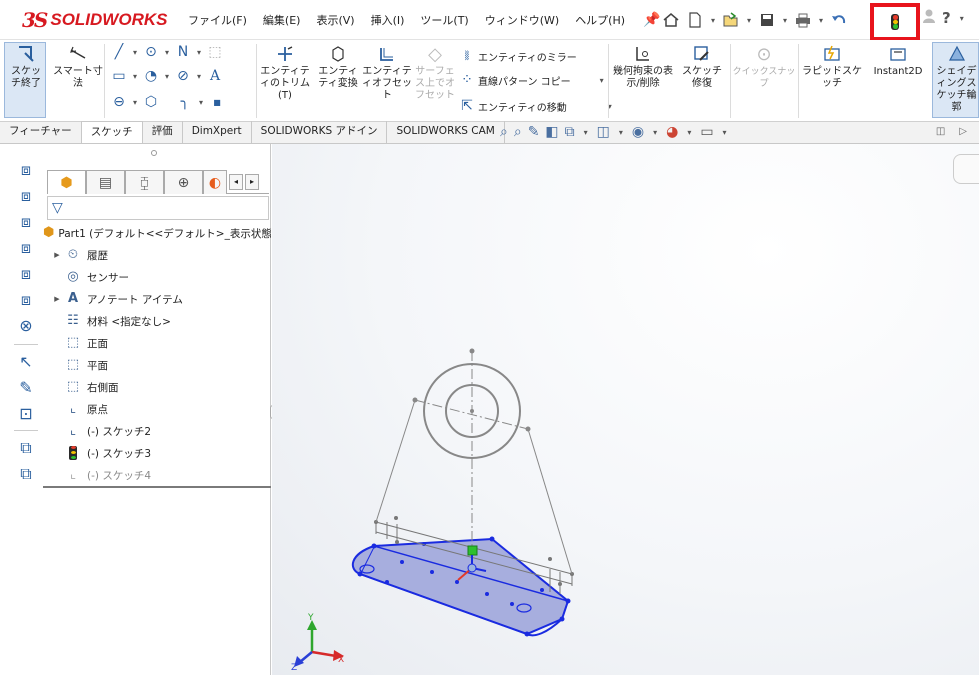 The height and width of the screenshot is (675, 979). Describe the element at coordinates (956, 79) in the screenshot. I see `shaded-sketch-contours-button: シェイディングスケッチ輪郭` at that location.